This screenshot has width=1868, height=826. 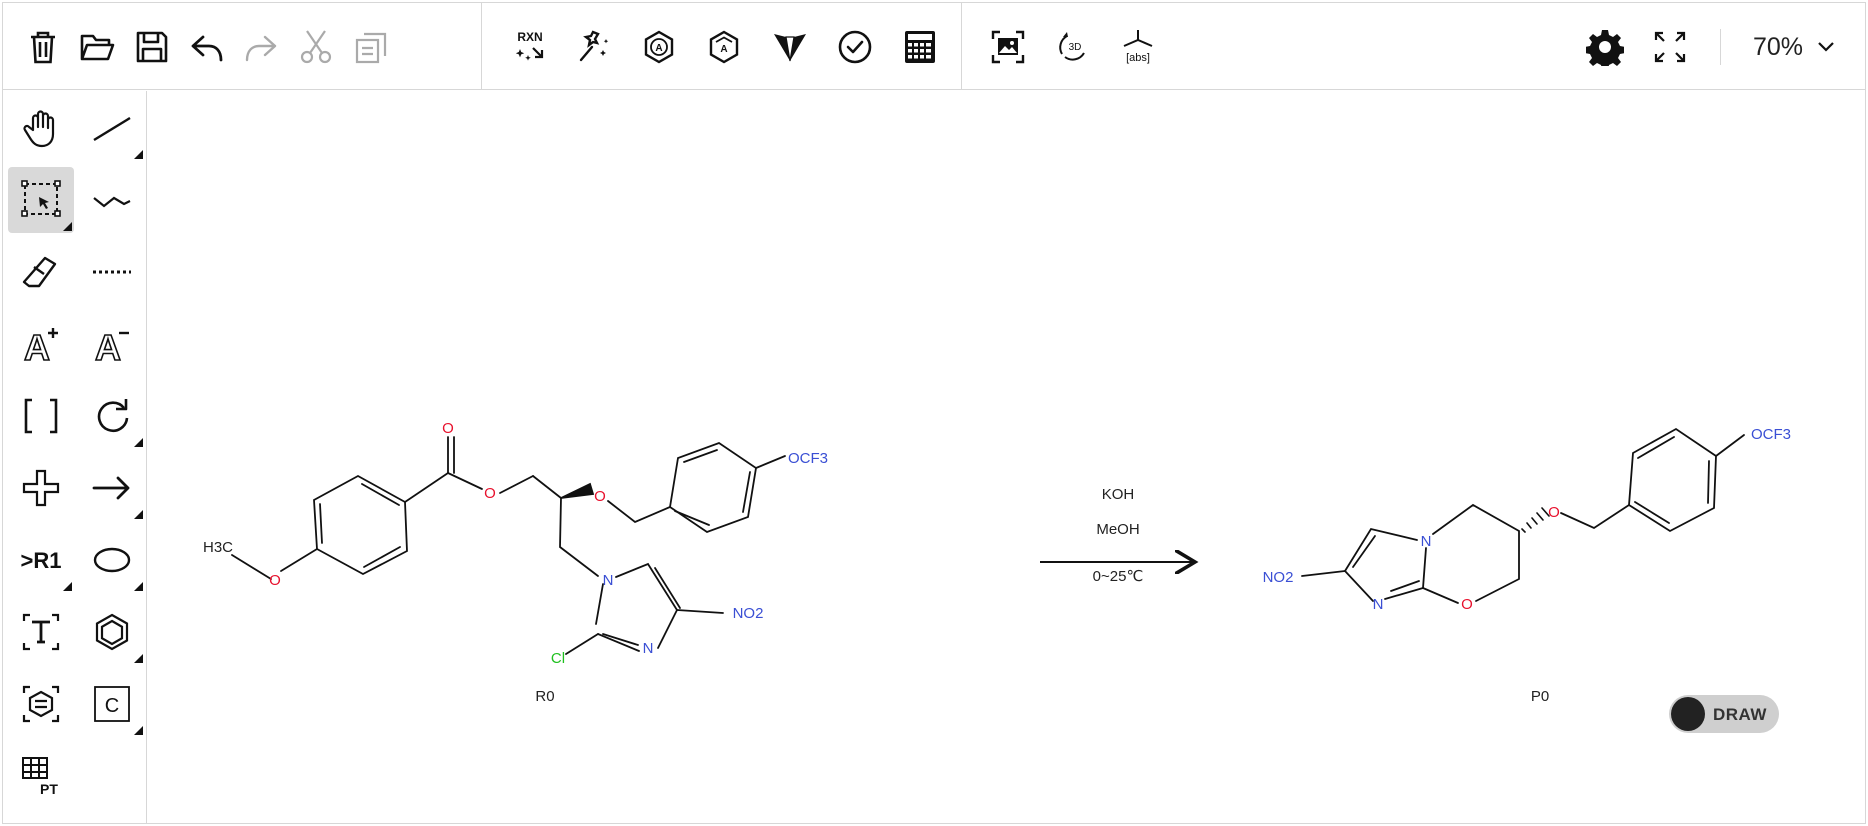 I want to click on reaction-conditions: KOH MeOH 0~25℃, so click(x=1118, y=535).